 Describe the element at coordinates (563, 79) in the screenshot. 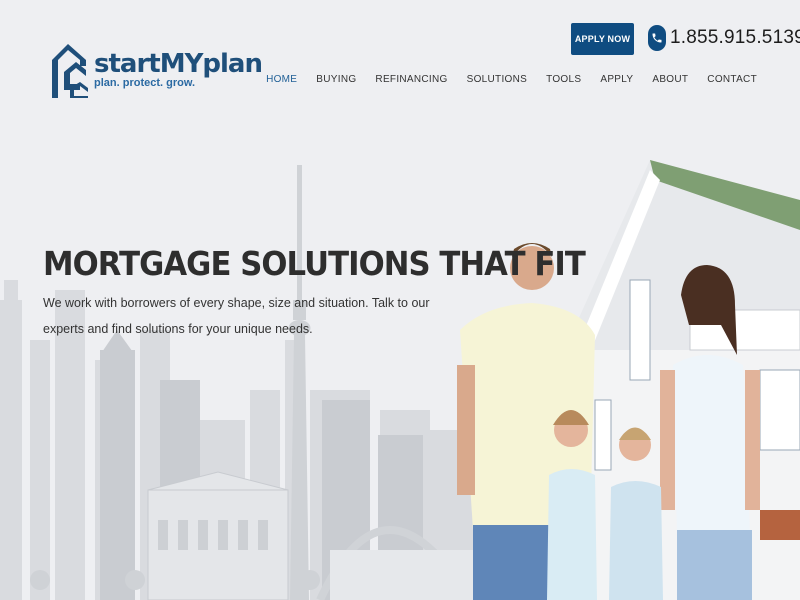

I see `nav-item-tools: TOOLS` at that location.